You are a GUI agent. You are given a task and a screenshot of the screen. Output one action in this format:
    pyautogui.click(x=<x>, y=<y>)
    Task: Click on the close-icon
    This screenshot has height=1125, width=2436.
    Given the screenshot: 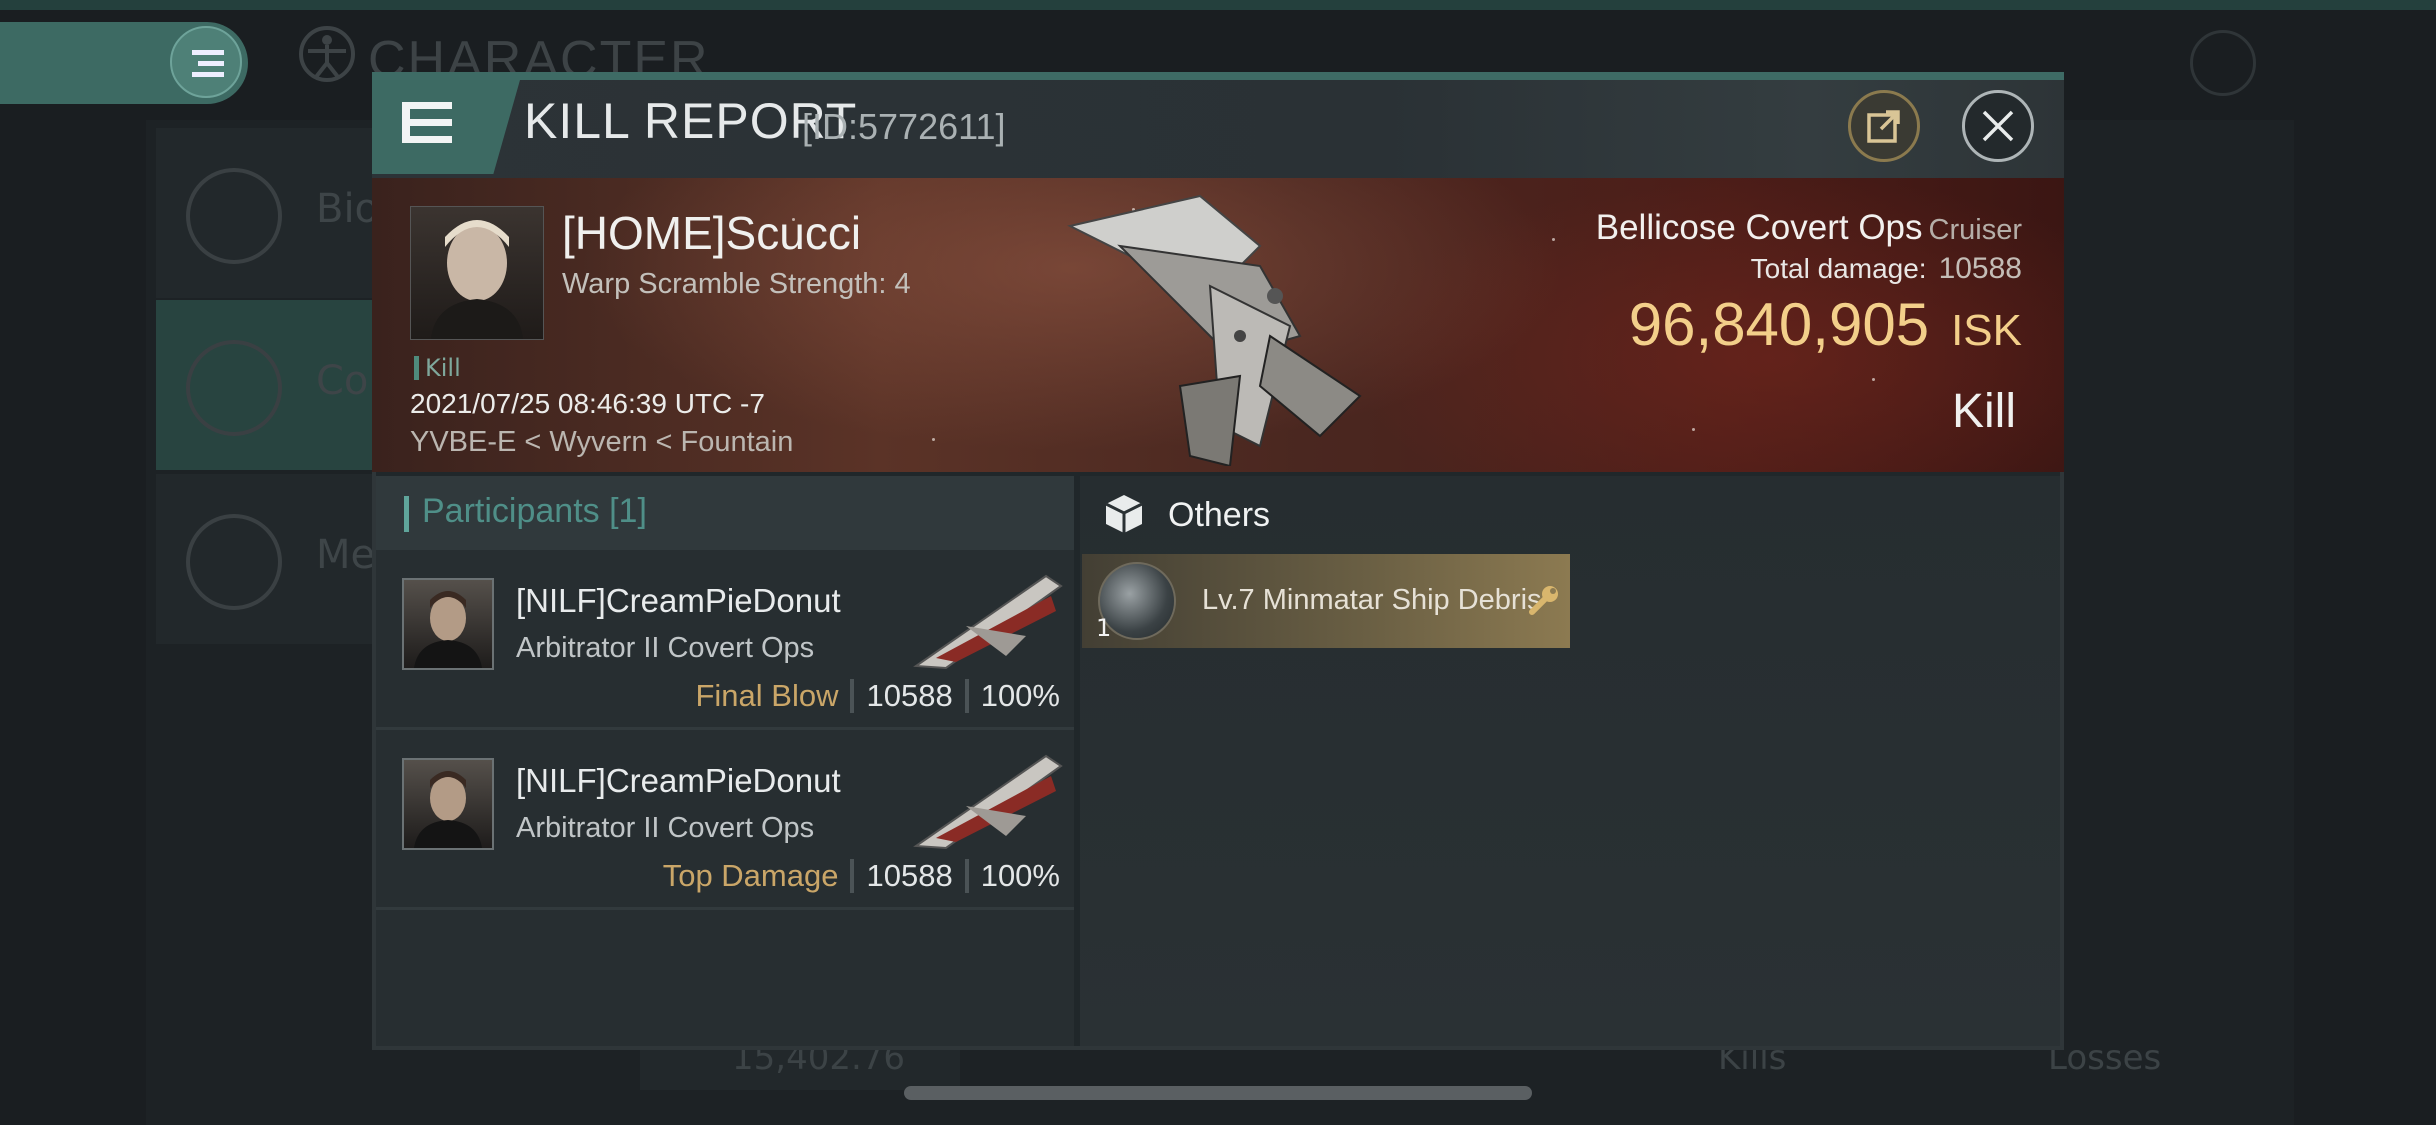 What is the action you would take?
    pyautogui.click(x=1998, y=126)
    